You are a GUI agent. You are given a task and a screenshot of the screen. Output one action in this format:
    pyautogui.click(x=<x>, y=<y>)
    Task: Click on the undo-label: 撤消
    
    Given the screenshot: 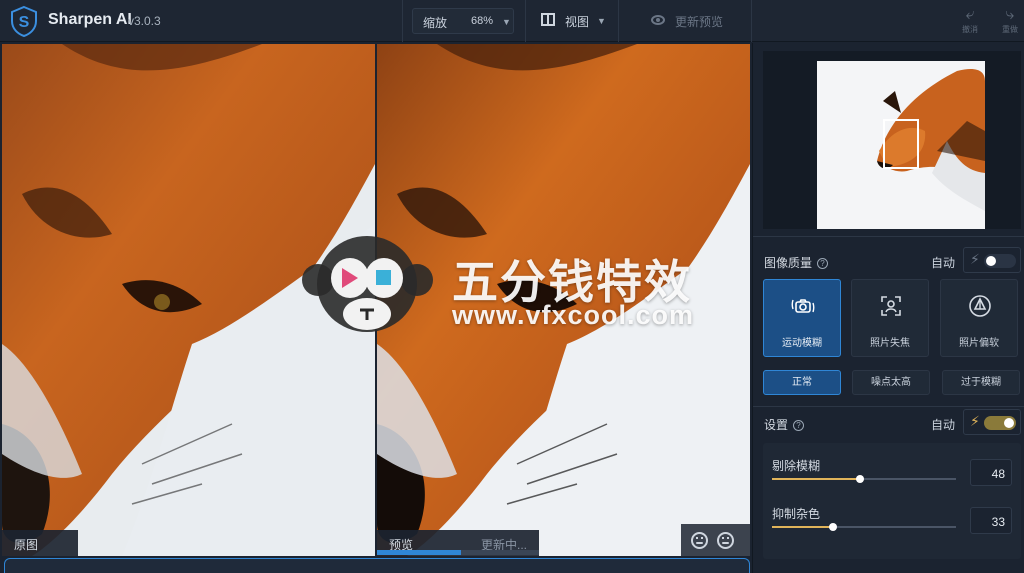 What is the action you would take?
    pyautogui.click(x=970, y=29)
    